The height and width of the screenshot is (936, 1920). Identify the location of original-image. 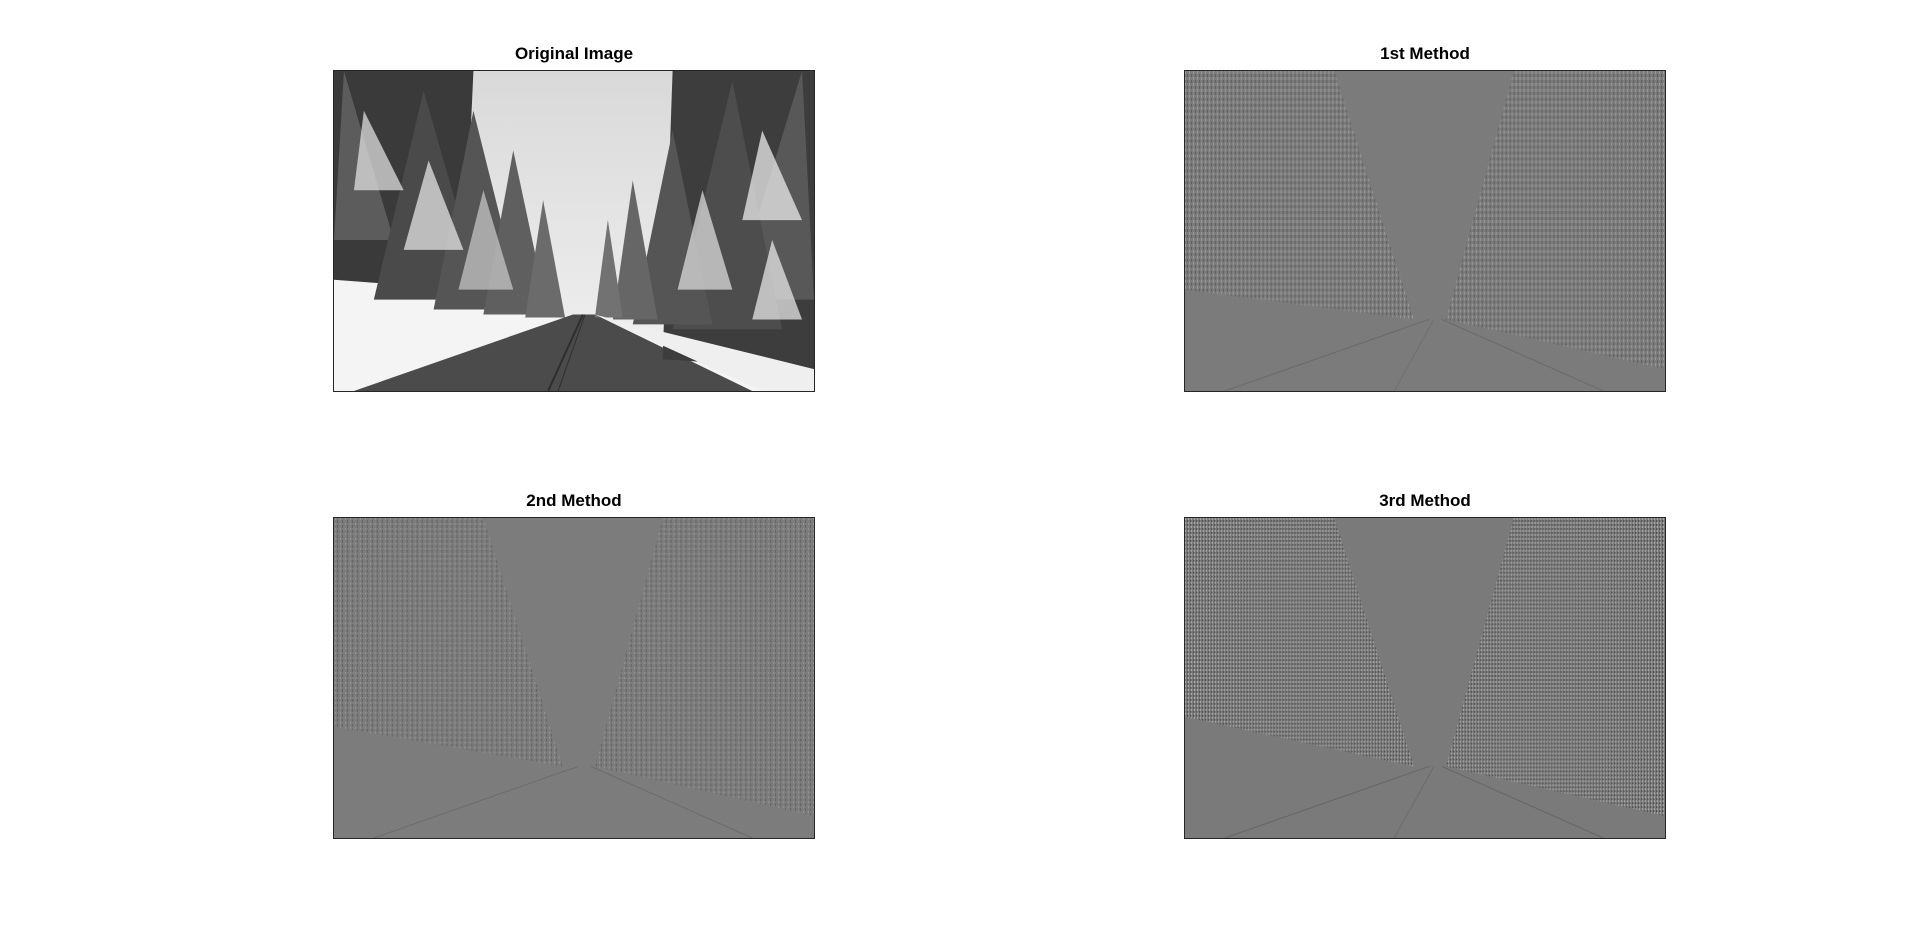
(574, 231).